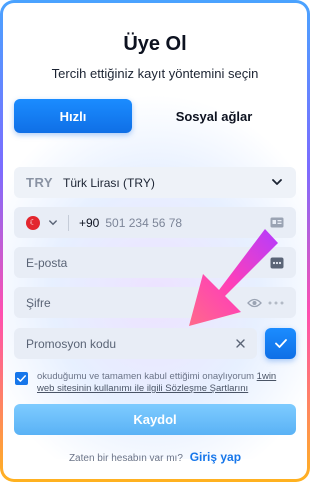  Describe the element at coordinates (109, 182) in the screenshot. I see `currency-name: Türk Lirası (TRY)` at that location.